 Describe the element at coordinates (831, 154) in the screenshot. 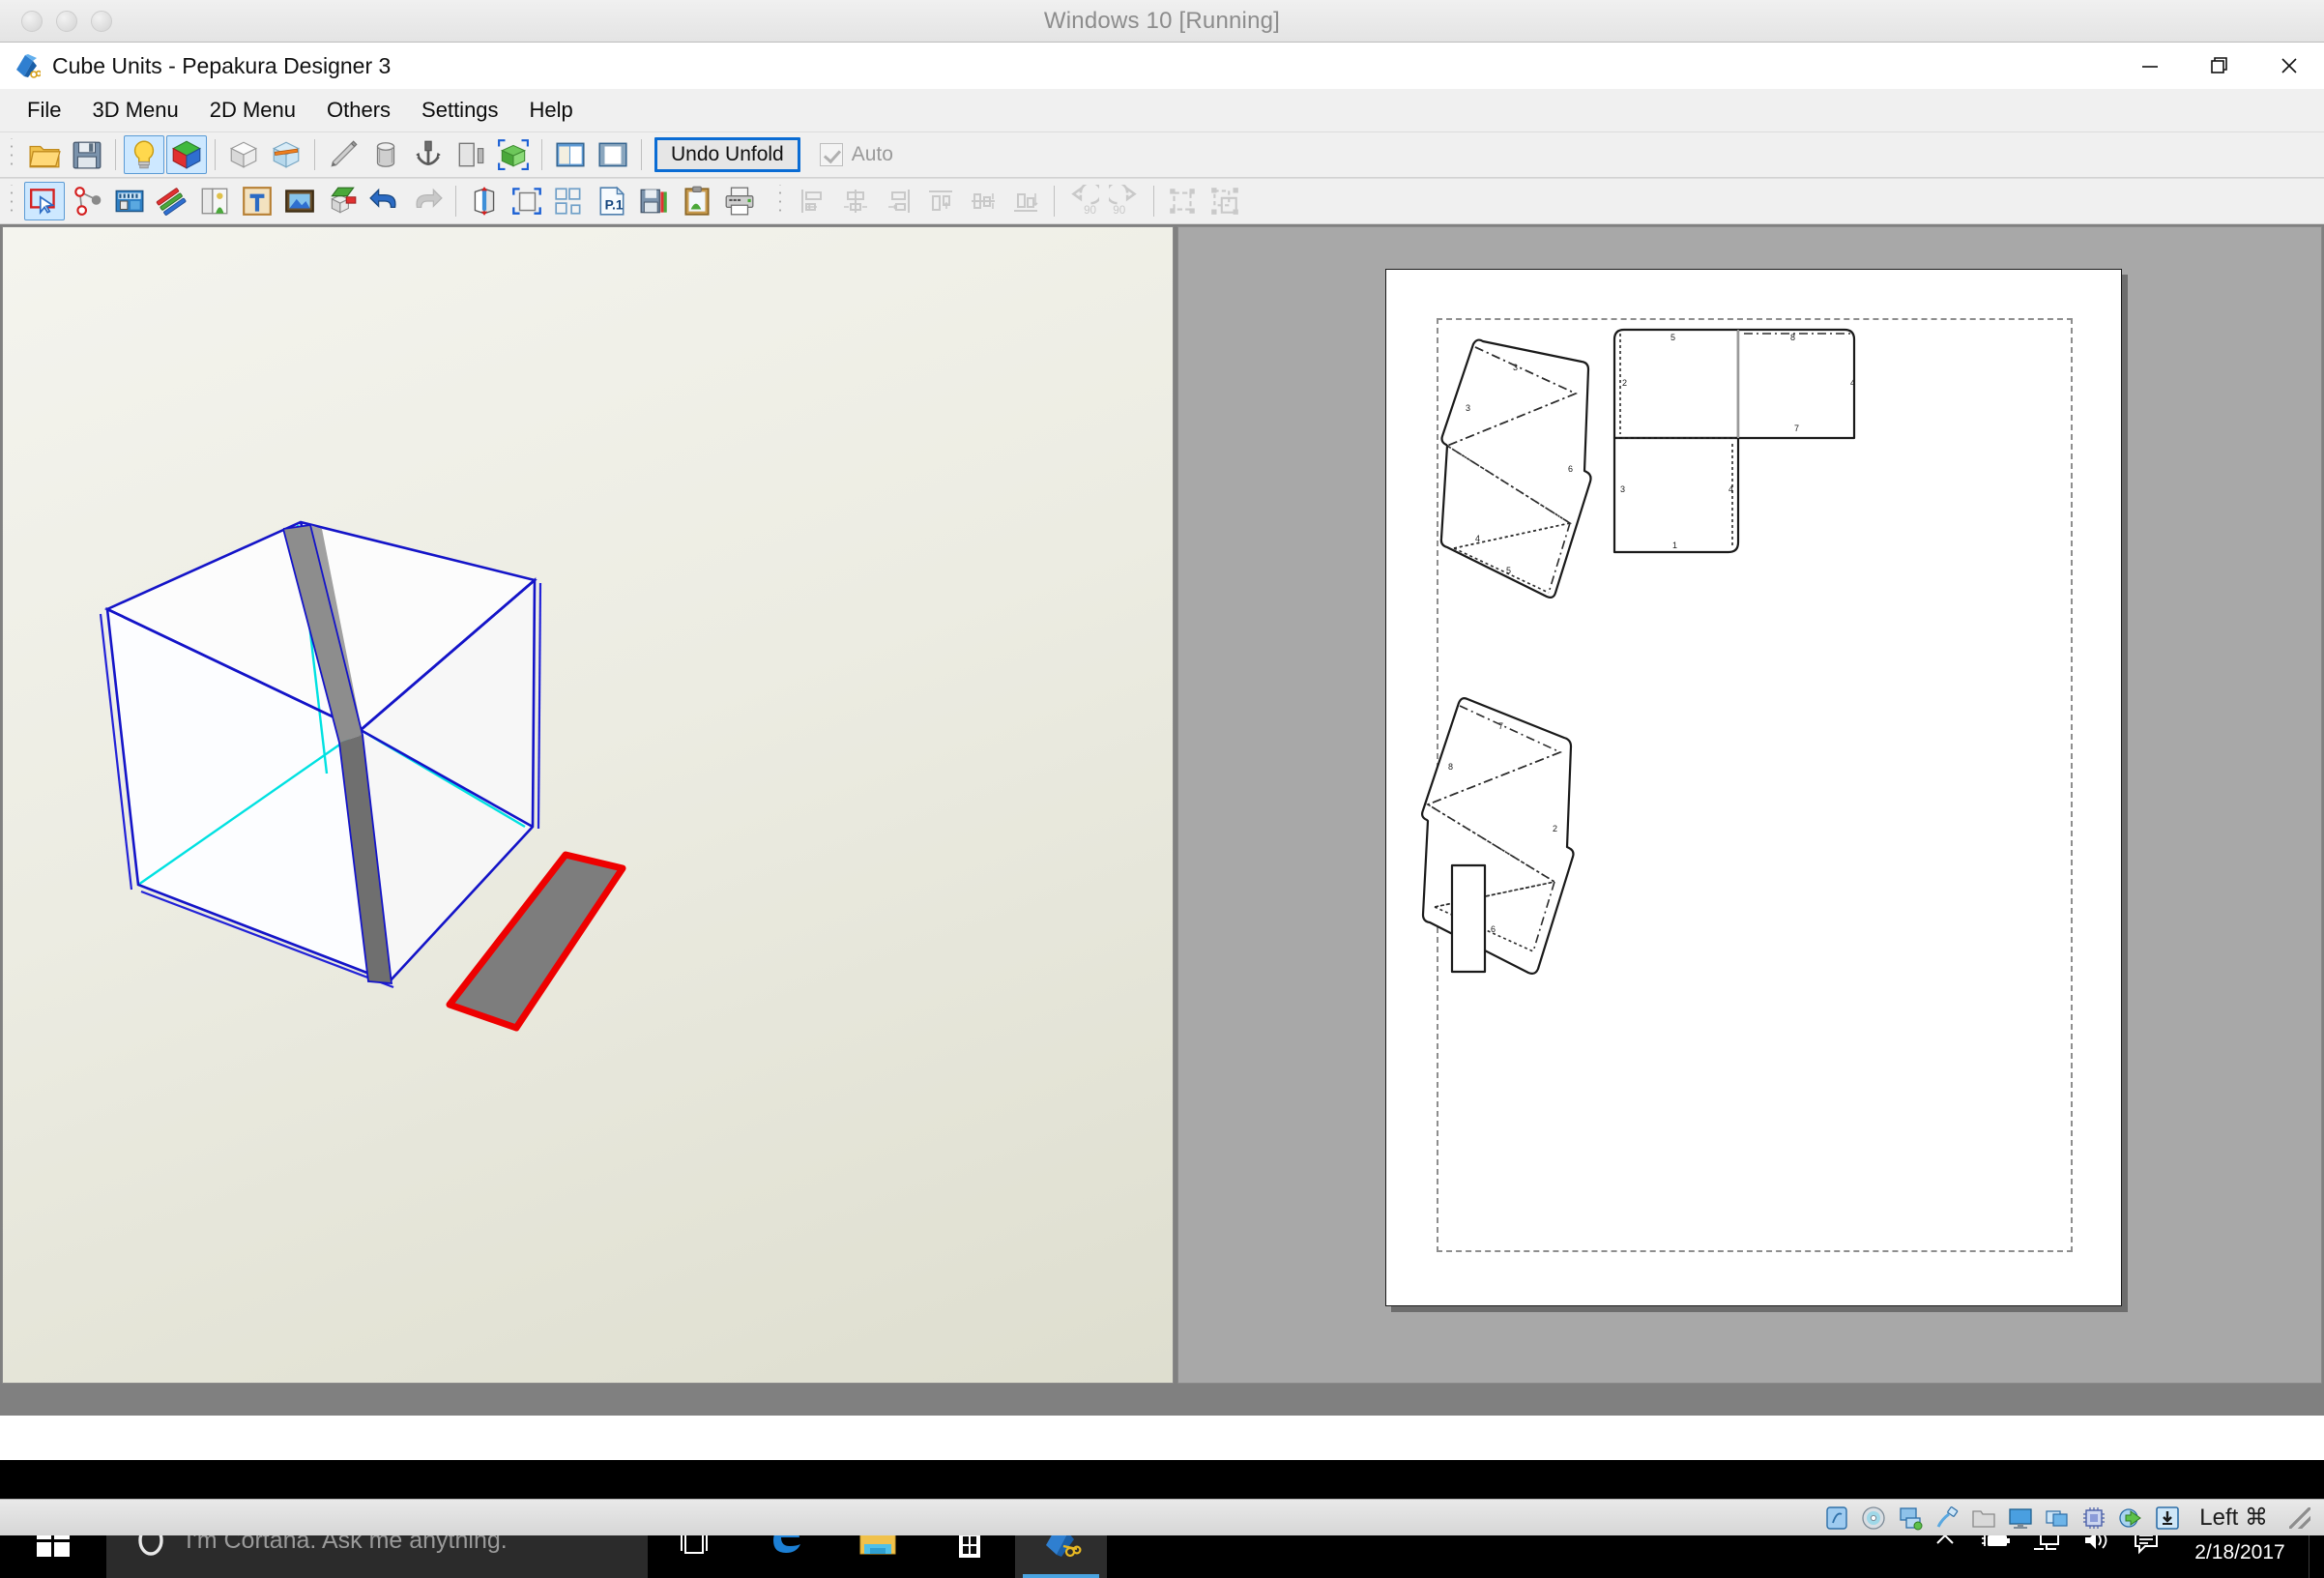

I see `auto-checkbox-box` at that location.